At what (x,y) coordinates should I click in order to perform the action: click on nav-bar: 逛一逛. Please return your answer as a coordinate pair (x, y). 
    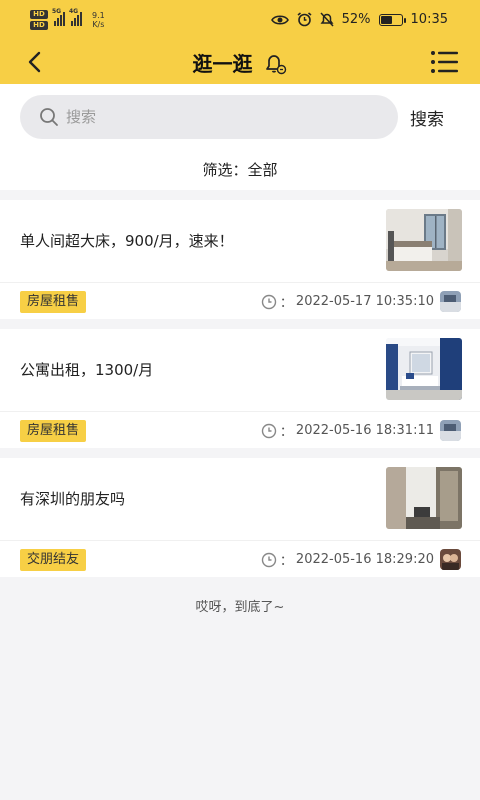
    Looking at the image, I should click on (240, 62).